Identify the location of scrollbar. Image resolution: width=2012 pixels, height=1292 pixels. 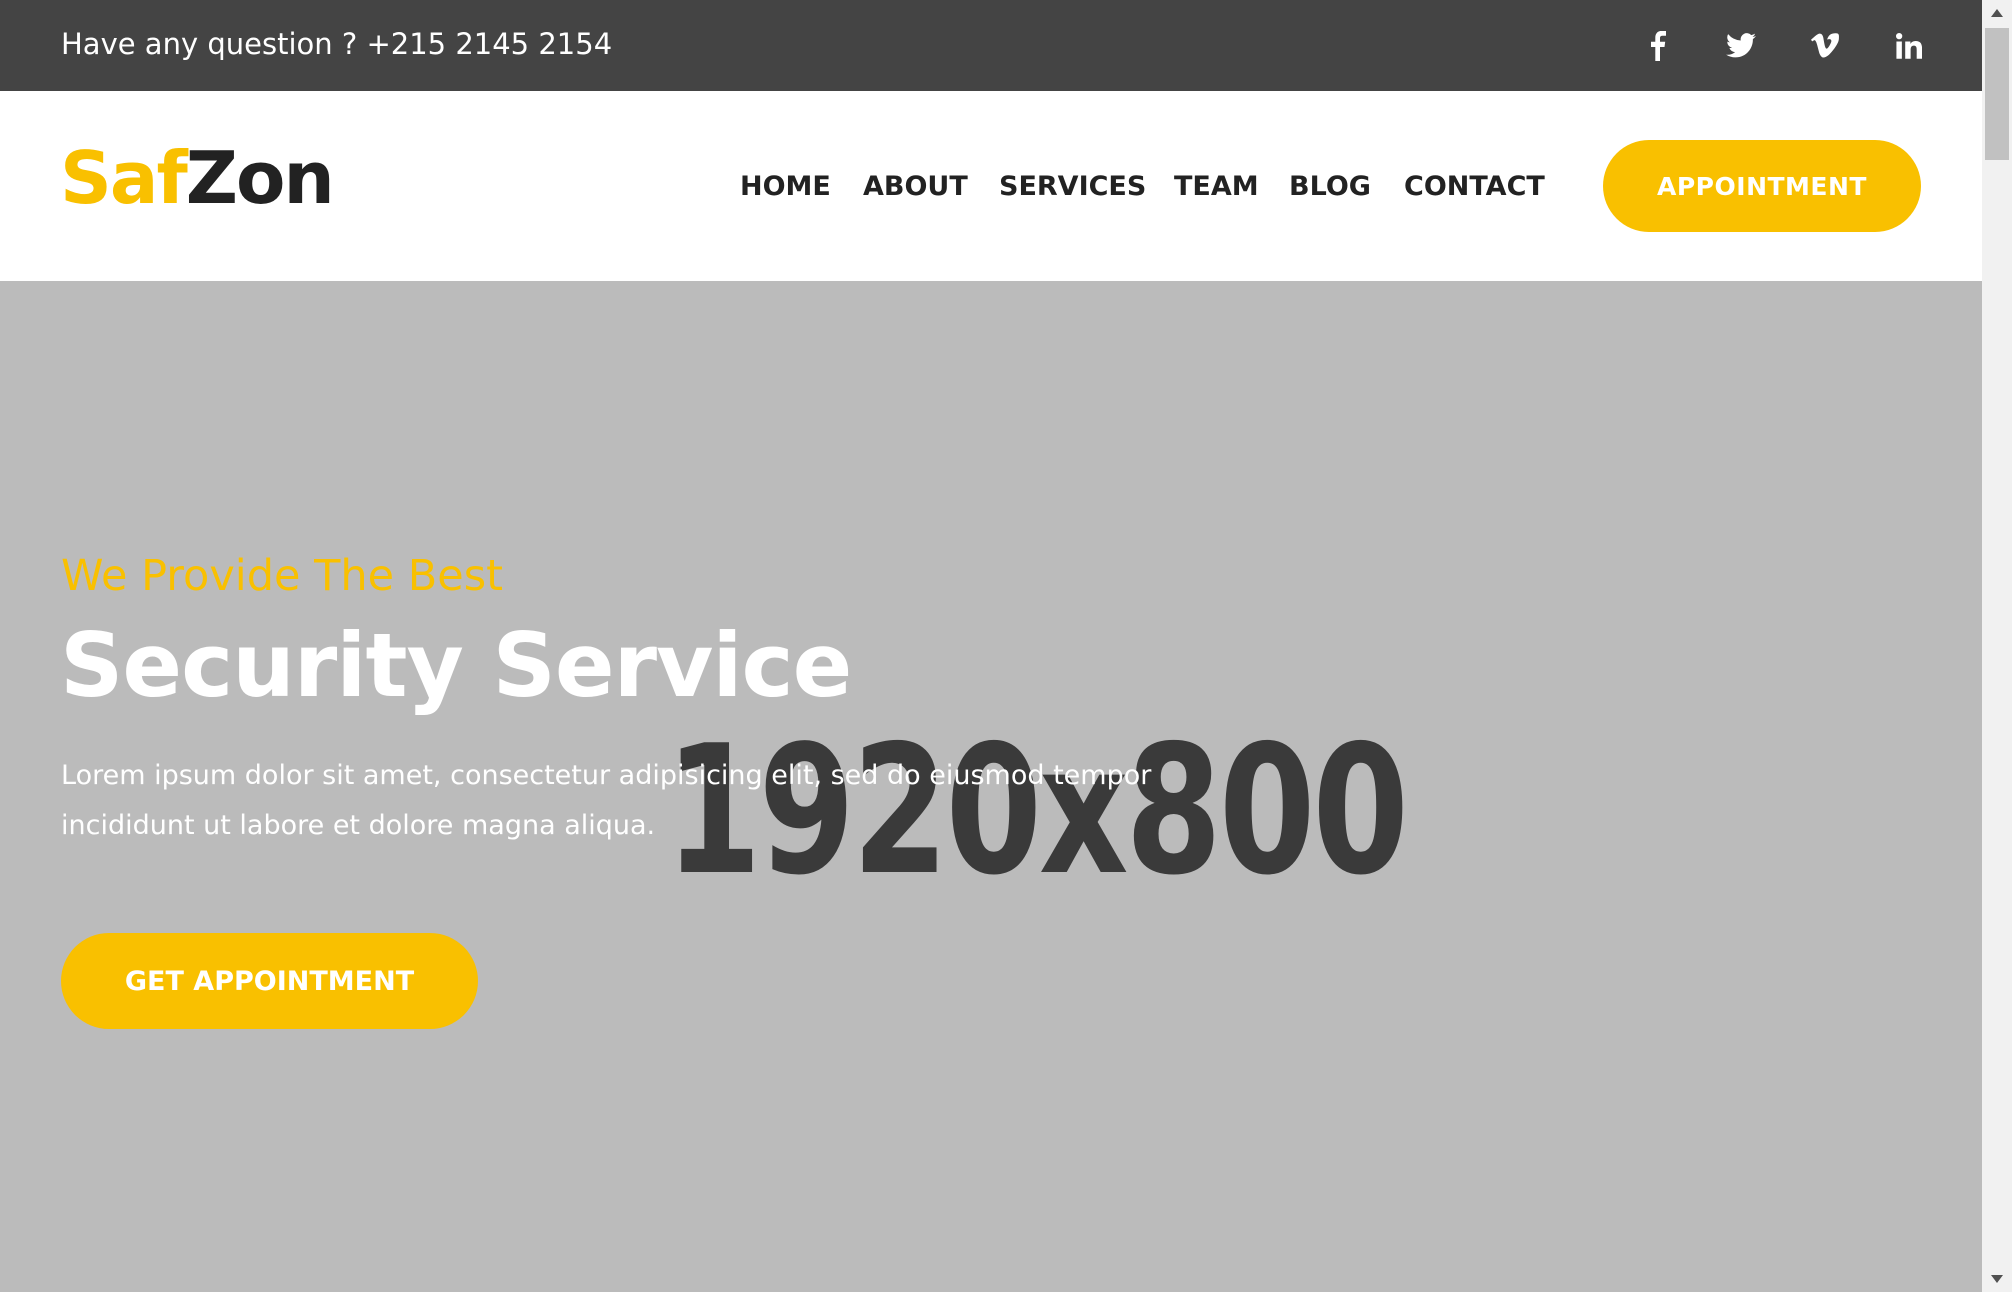
(1997, 646).